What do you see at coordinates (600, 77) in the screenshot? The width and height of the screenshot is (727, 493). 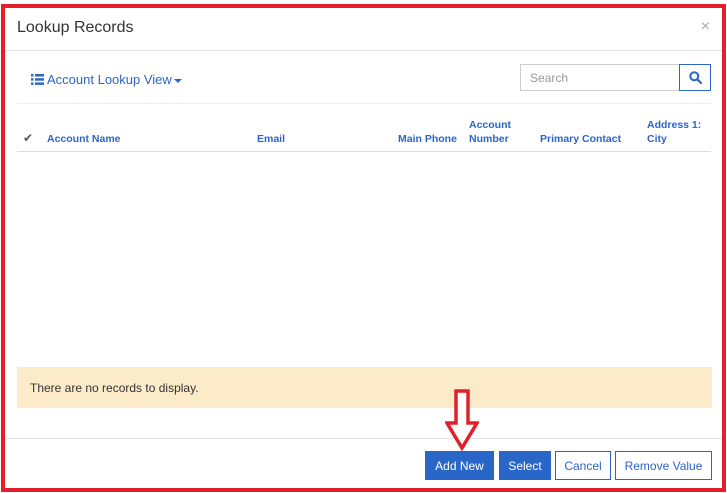 I see `search-input` at bounding box center [600, 77].